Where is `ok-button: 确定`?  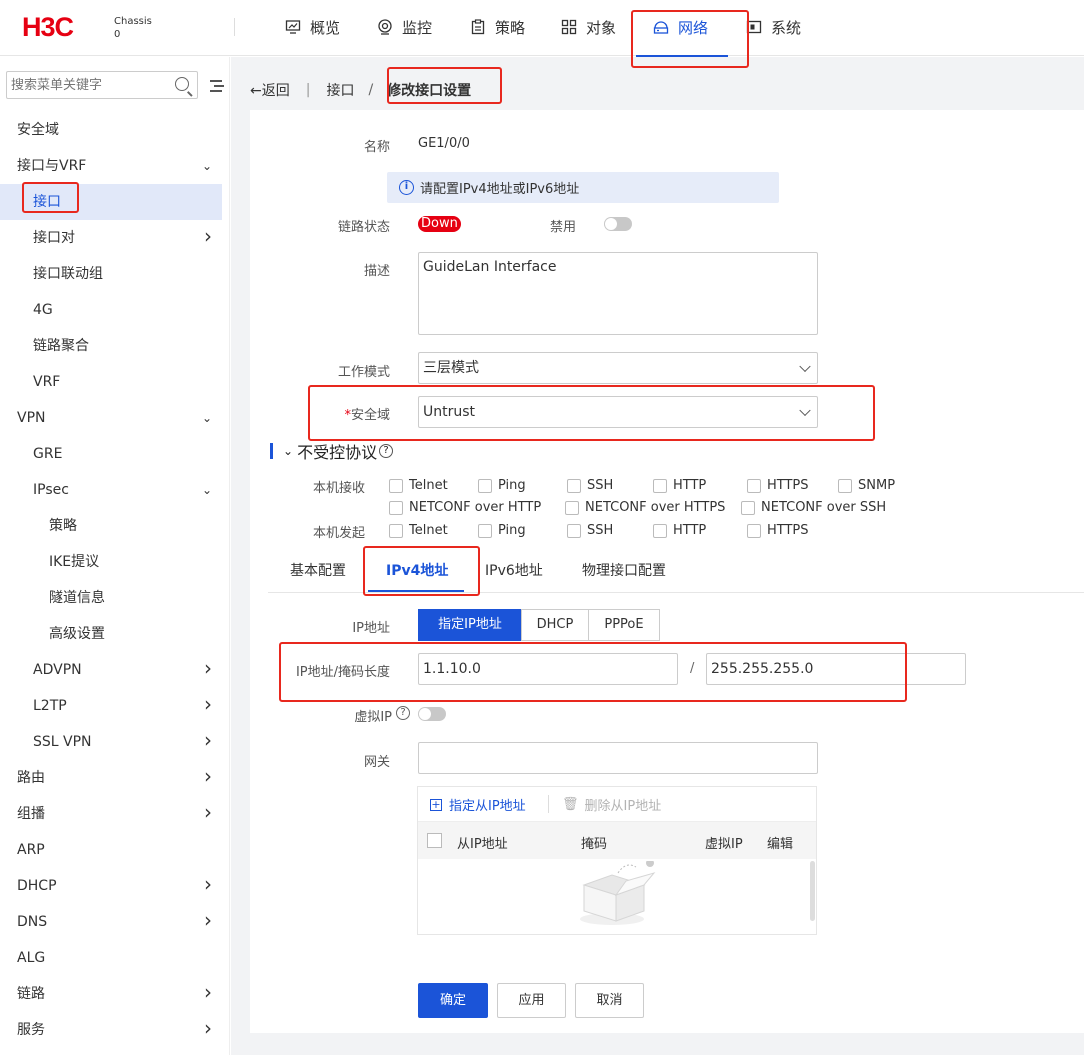
ok-button: 确定 is located at coordinates (453, 1000).